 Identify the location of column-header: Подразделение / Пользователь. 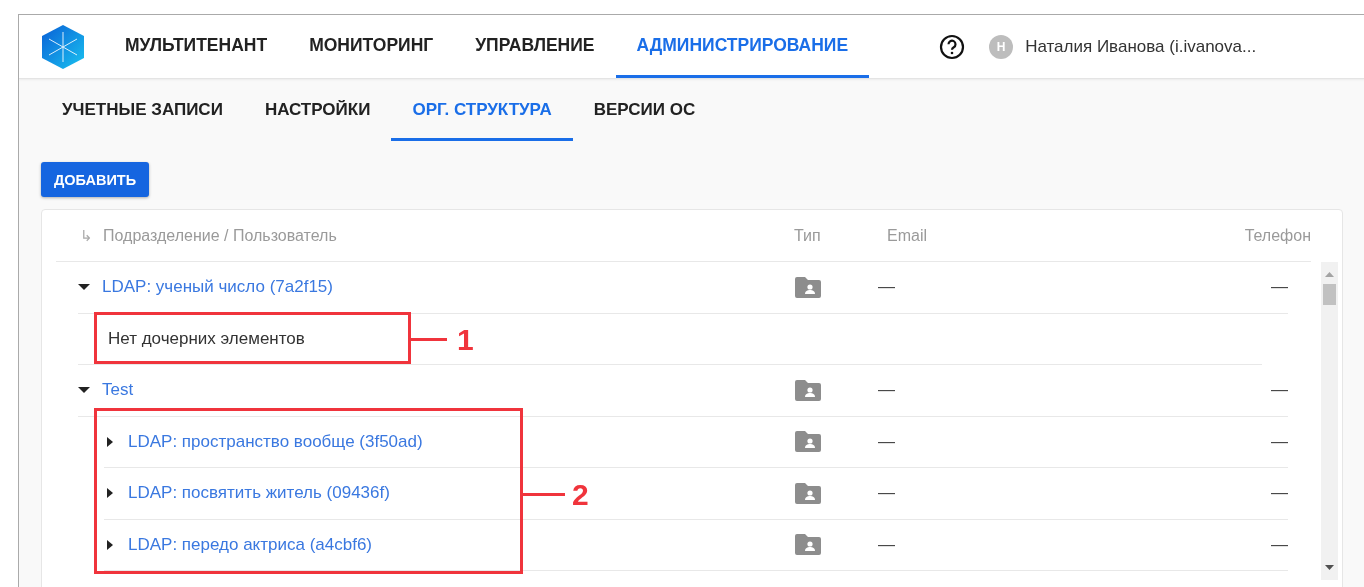
(220, 235).